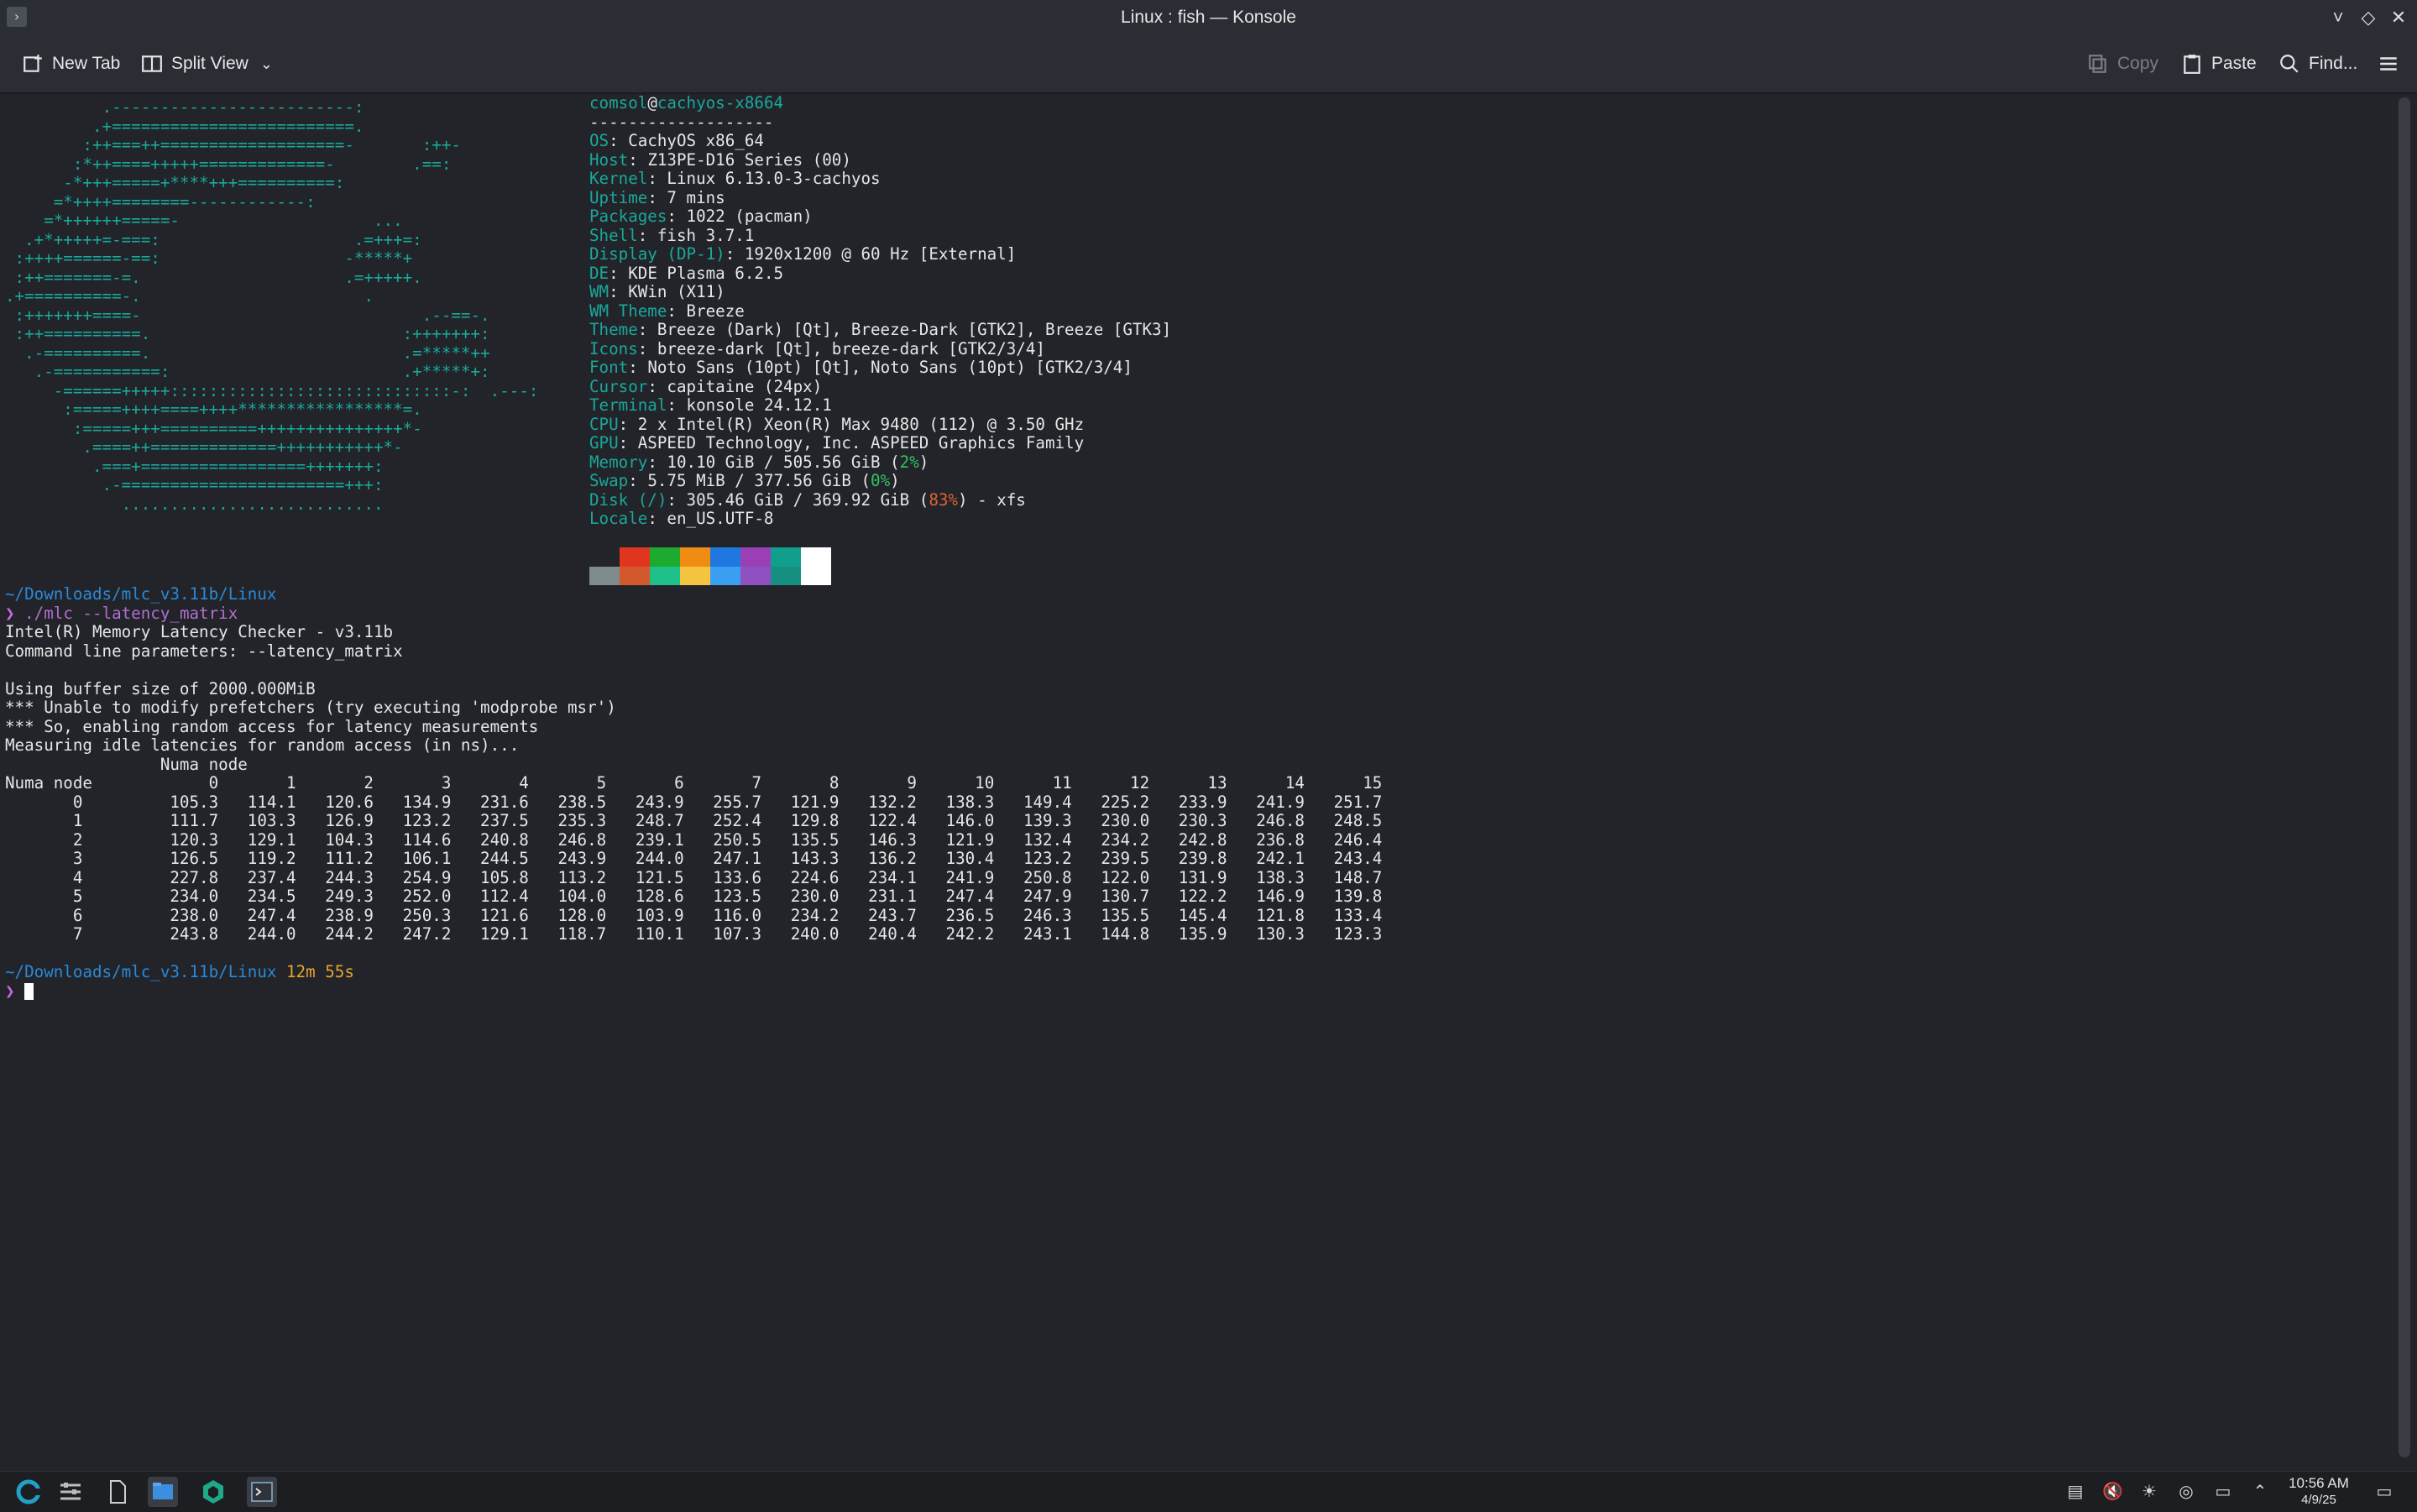 The width and height of the screenshot is (2417, 1512). What do you see at coordinates (28, 1492) in the screenshot?
I see `app-launcher-icon` at bounding box center [28, 1492].